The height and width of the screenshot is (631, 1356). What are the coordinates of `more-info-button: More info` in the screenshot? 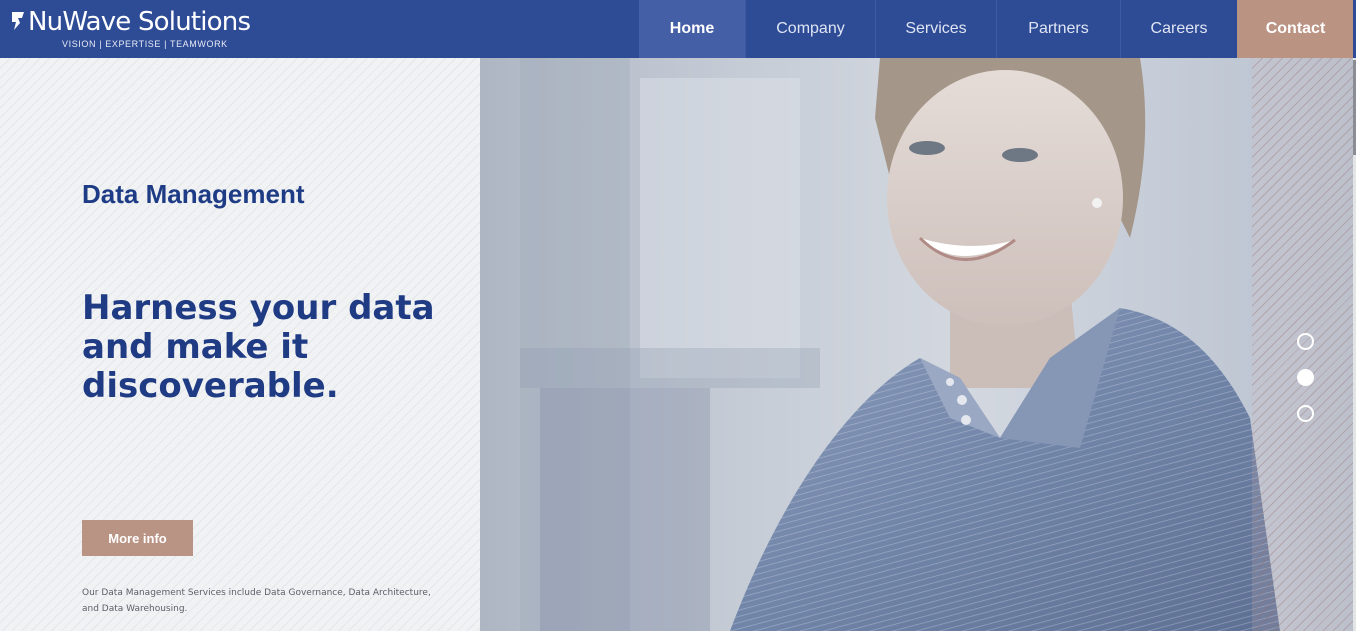 It's located at (137, 538).